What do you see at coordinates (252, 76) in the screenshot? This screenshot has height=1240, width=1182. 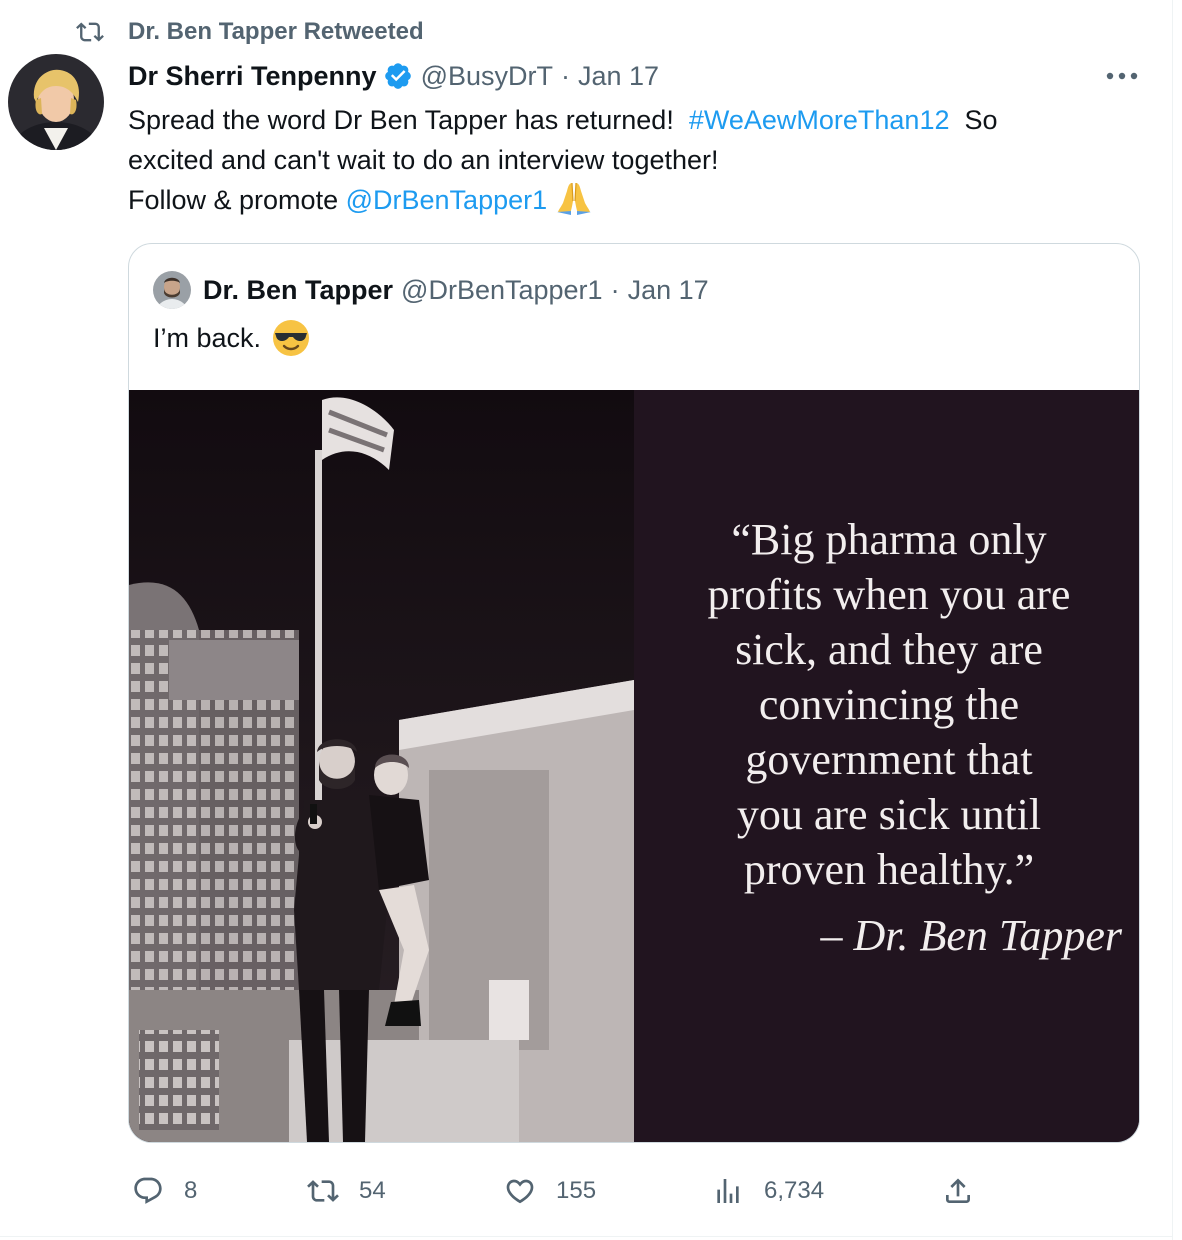 I see `author-name: Dr Sherri Tenpenny` at bounding box center [252, 76].